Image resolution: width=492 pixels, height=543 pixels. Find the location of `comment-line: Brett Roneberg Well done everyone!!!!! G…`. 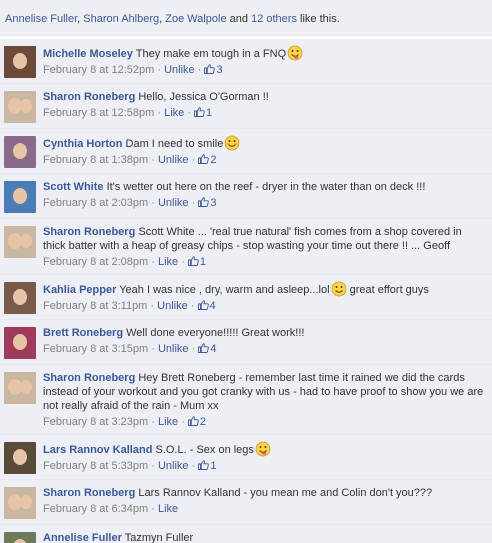

comment-line: Brett Roneberg Well done everyone!!!!! G… is located at coordinates (264, 333).